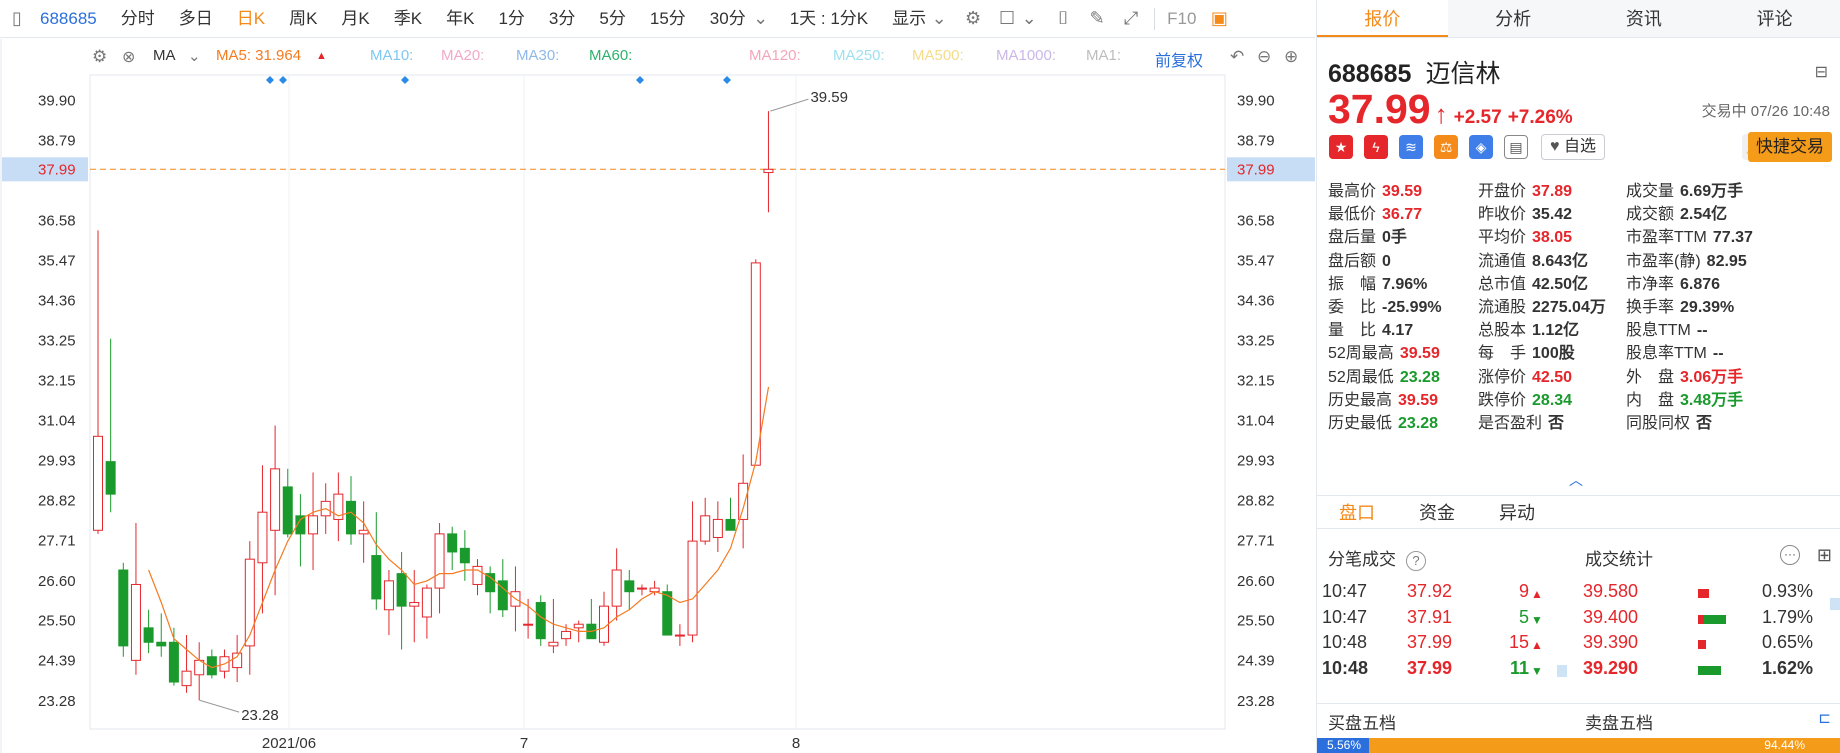 This screenshot has height=753, width=1840. I want to click on period-tab-yearly: 年K, so click(460, 19).